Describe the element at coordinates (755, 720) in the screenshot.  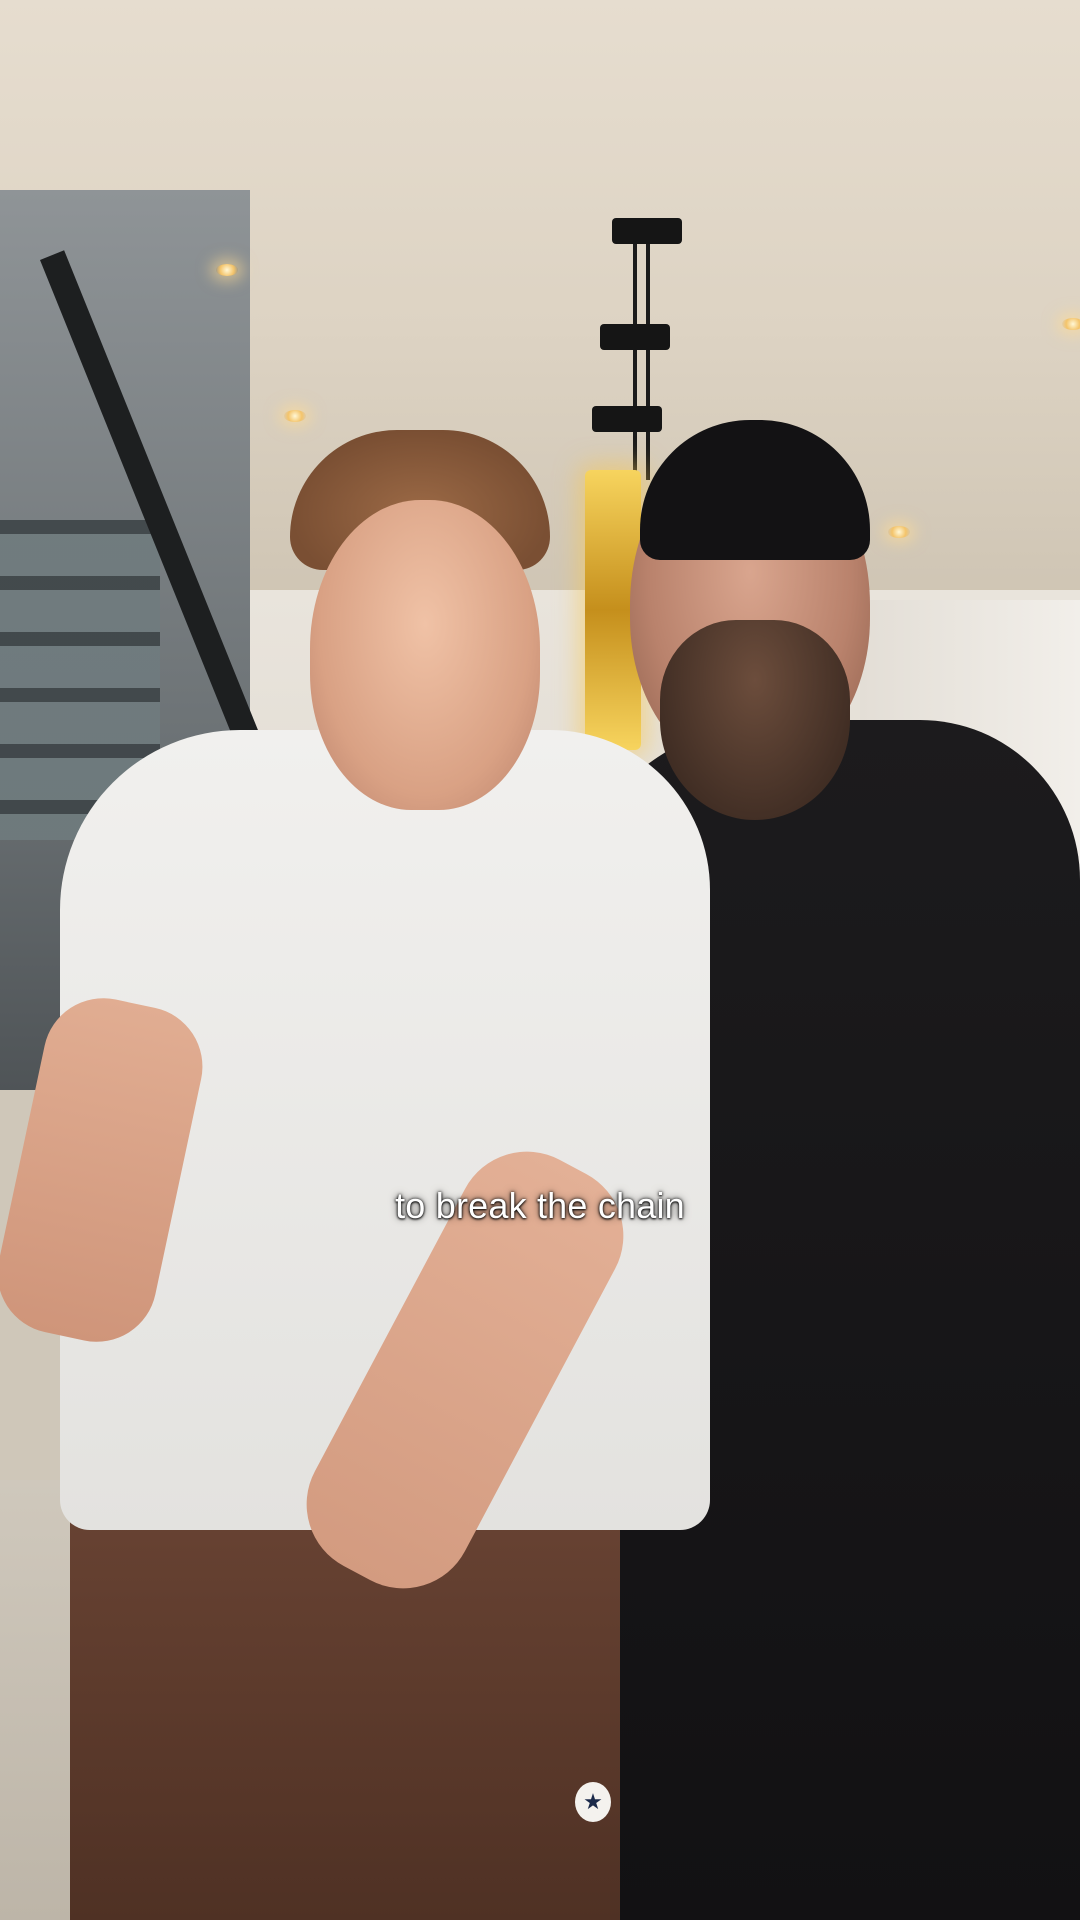
I see `person-right-beard` at that location.